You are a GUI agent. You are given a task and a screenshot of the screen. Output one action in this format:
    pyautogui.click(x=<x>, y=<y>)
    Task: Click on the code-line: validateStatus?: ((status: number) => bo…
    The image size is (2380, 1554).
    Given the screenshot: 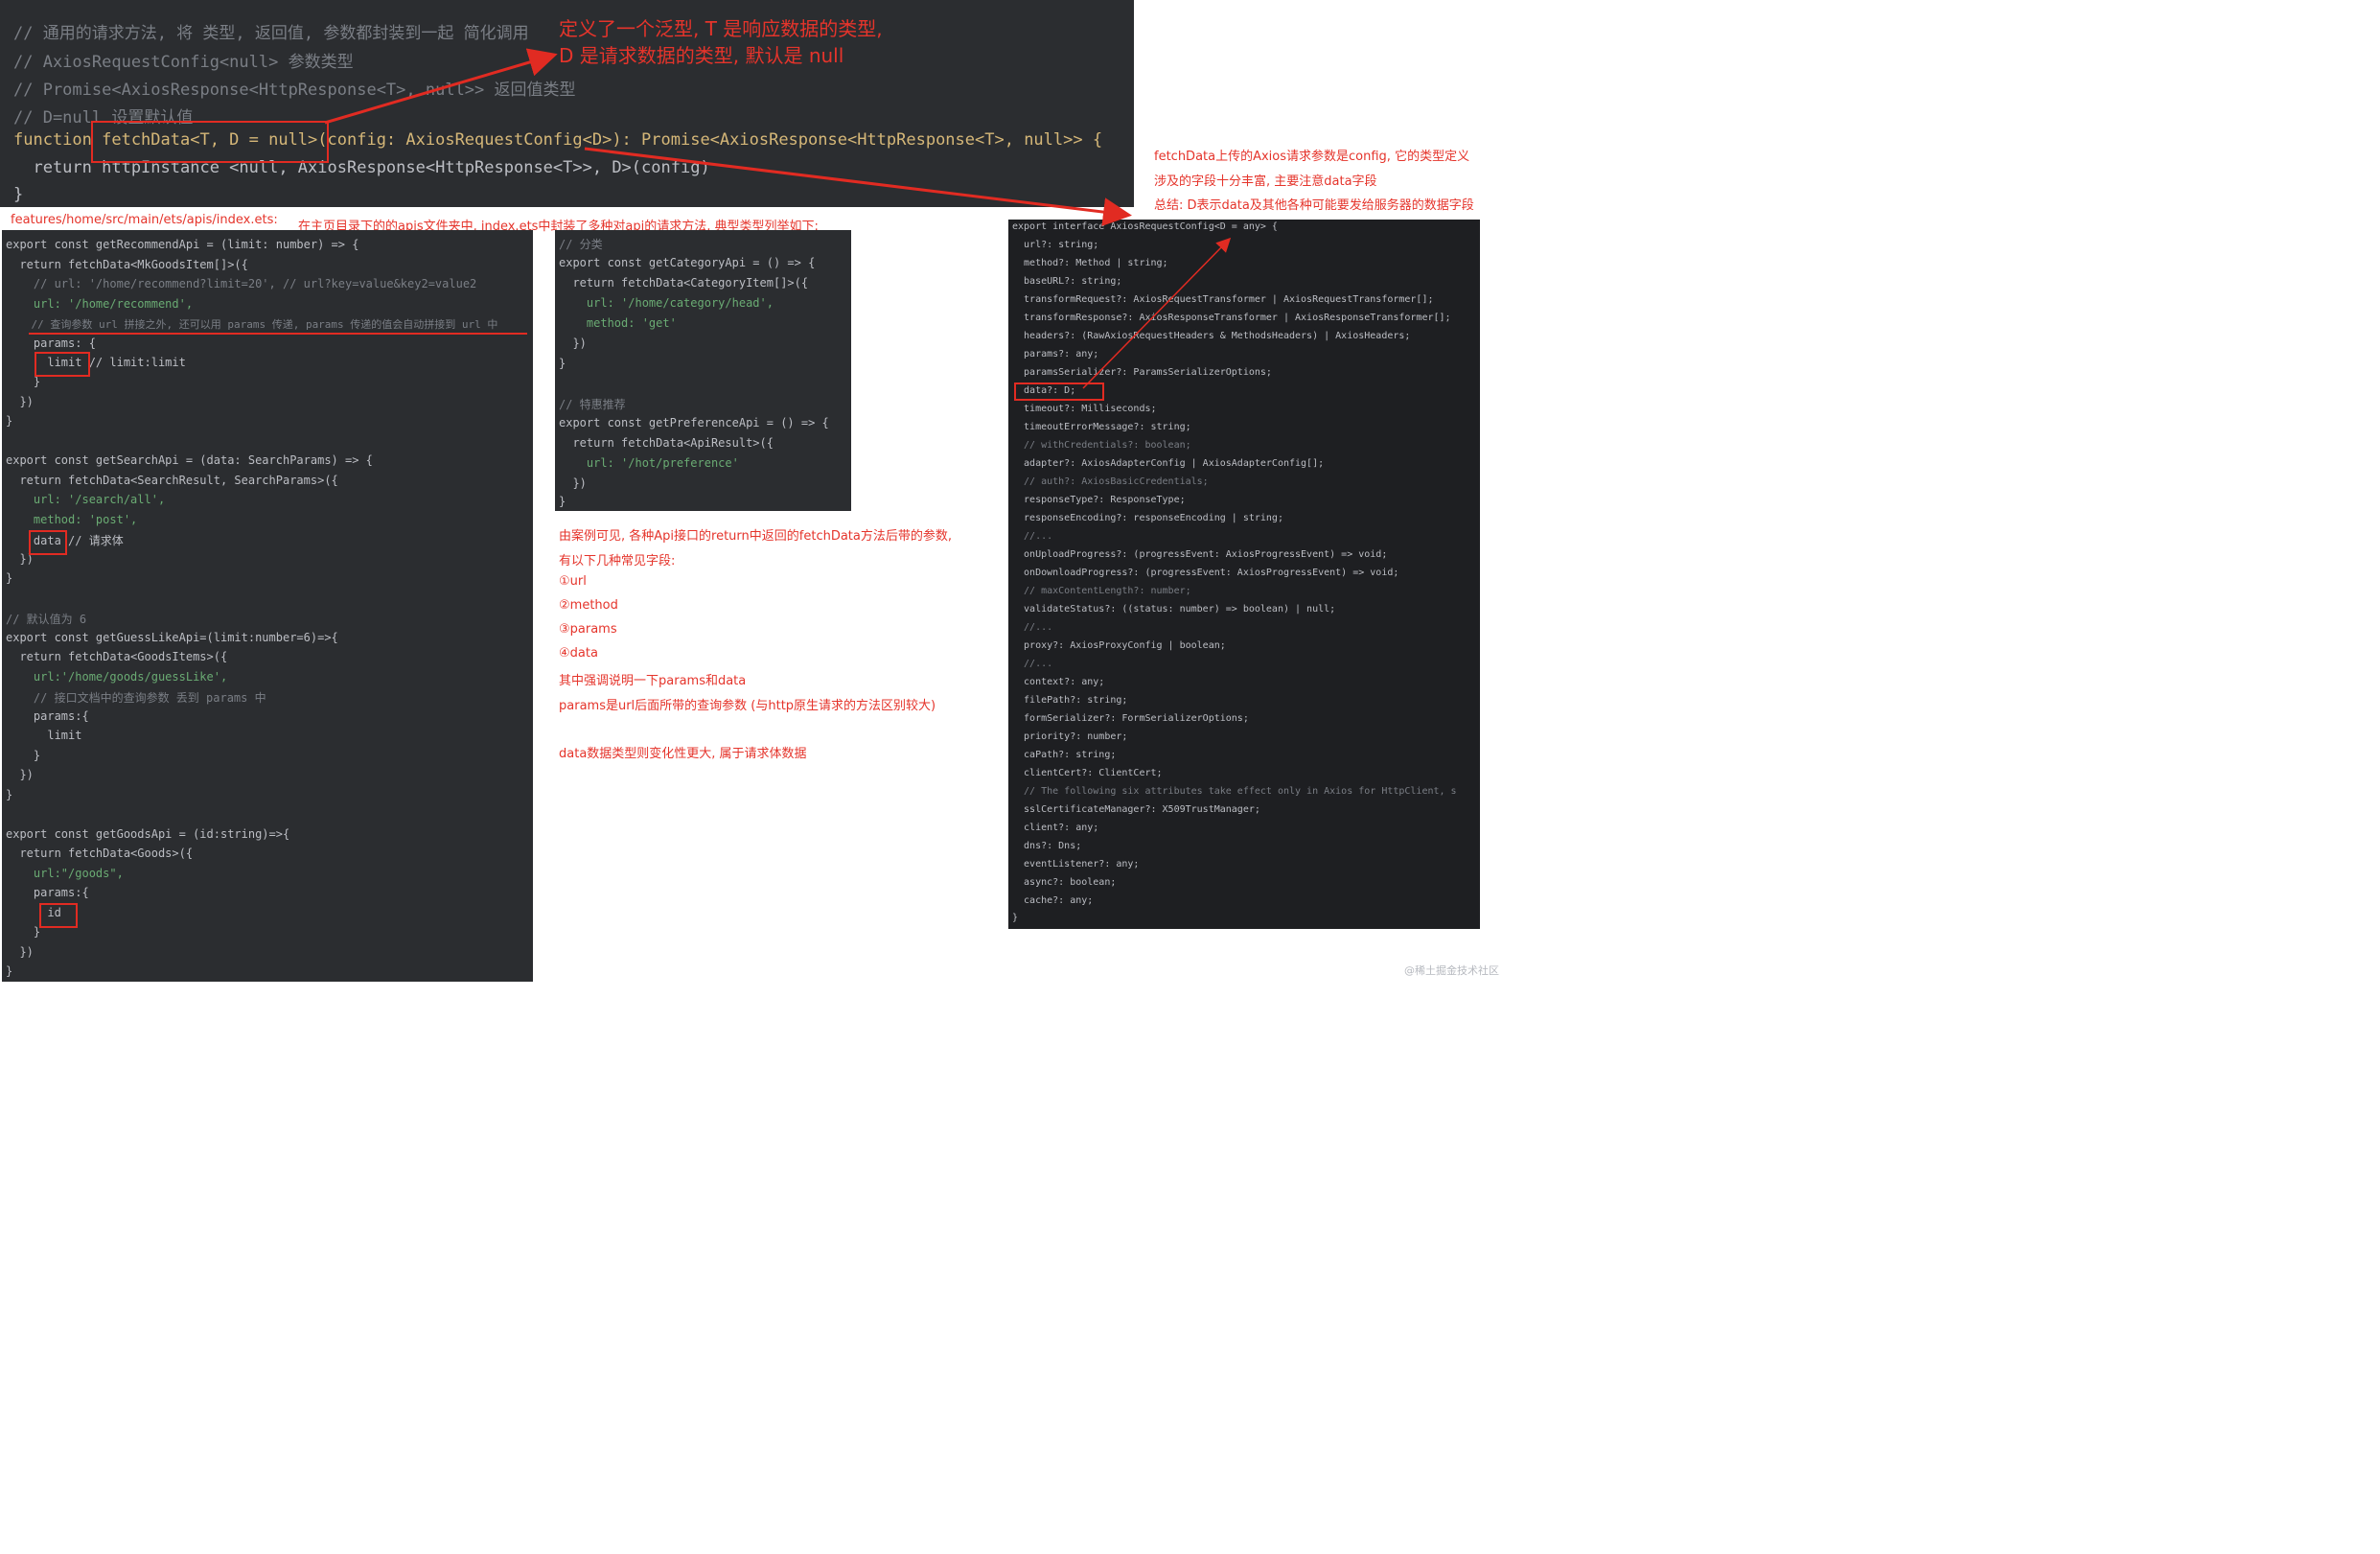 What is the action you would take?
    pyautogui.click(x=1174, y=610)
    